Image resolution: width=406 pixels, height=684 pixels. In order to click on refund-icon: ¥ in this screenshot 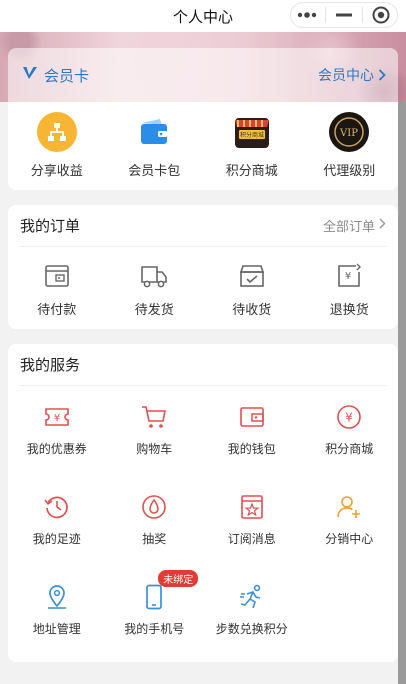, I will do `click(349, 278)`.